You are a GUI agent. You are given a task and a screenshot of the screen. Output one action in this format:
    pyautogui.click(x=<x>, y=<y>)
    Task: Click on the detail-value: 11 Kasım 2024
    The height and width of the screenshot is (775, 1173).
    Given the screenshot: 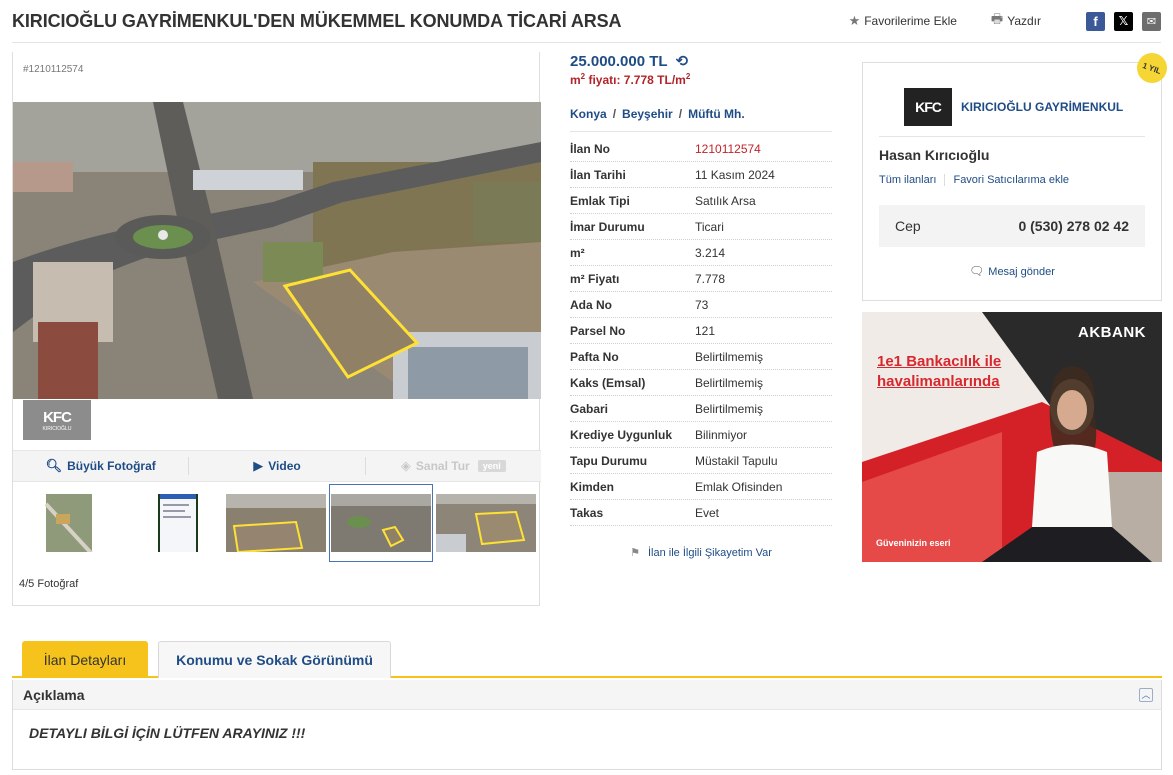 What is the action you would take?
    pyautogui.click(x=735, y=174)
    